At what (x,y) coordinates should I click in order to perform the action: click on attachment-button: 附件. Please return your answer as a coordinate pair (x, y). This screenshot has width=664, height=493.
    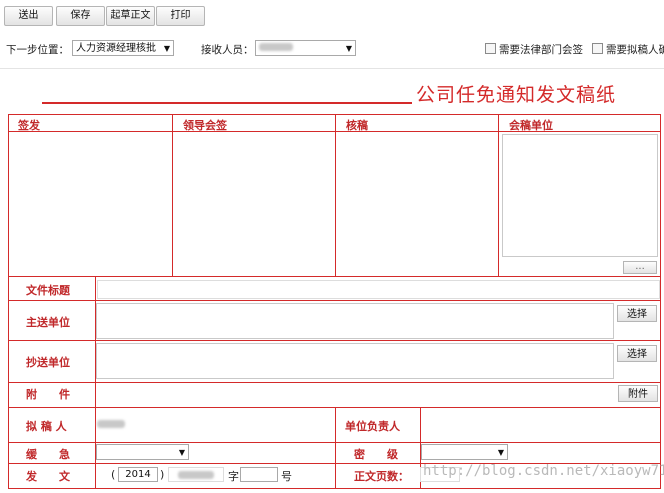
    Looking at the image, I should click on (638, 393).